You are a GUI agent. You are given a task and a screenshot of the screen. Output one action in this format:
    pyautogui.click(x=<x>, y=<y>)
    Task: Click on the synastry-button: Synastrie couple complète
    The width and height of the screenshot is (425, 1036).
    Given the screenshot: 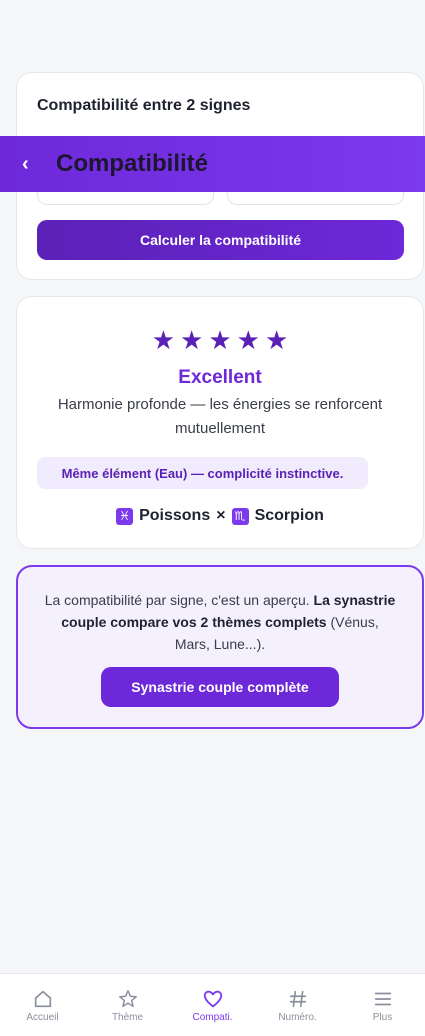 What is the action you would take?
    pyautogui.click(x=220, y=687)
    